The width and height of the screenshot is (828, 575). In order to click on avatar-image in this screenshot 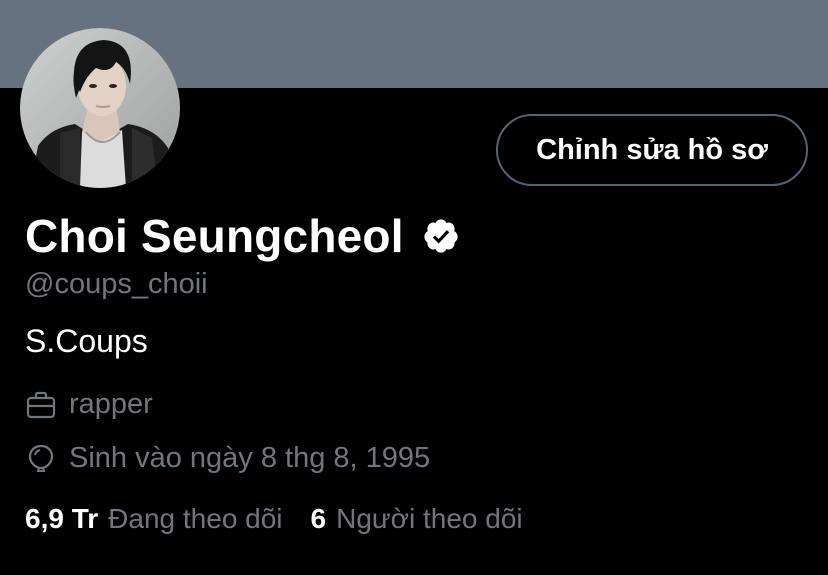, I will do `click(100, 108)`.